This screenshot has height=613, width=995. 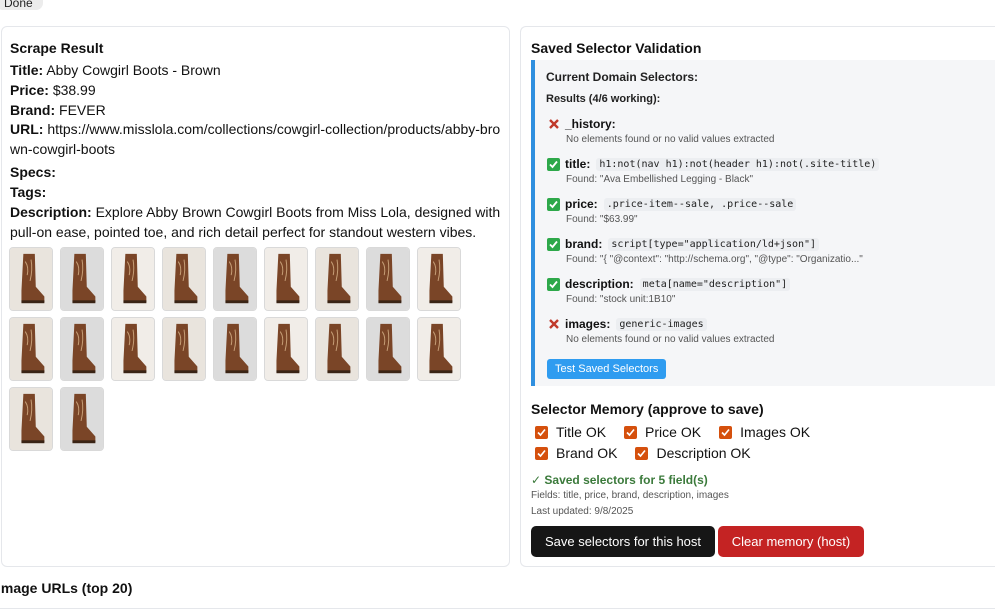 I want to click on selector-result-note: Found: "stock unit:1B10", so click(x=621, y=299).